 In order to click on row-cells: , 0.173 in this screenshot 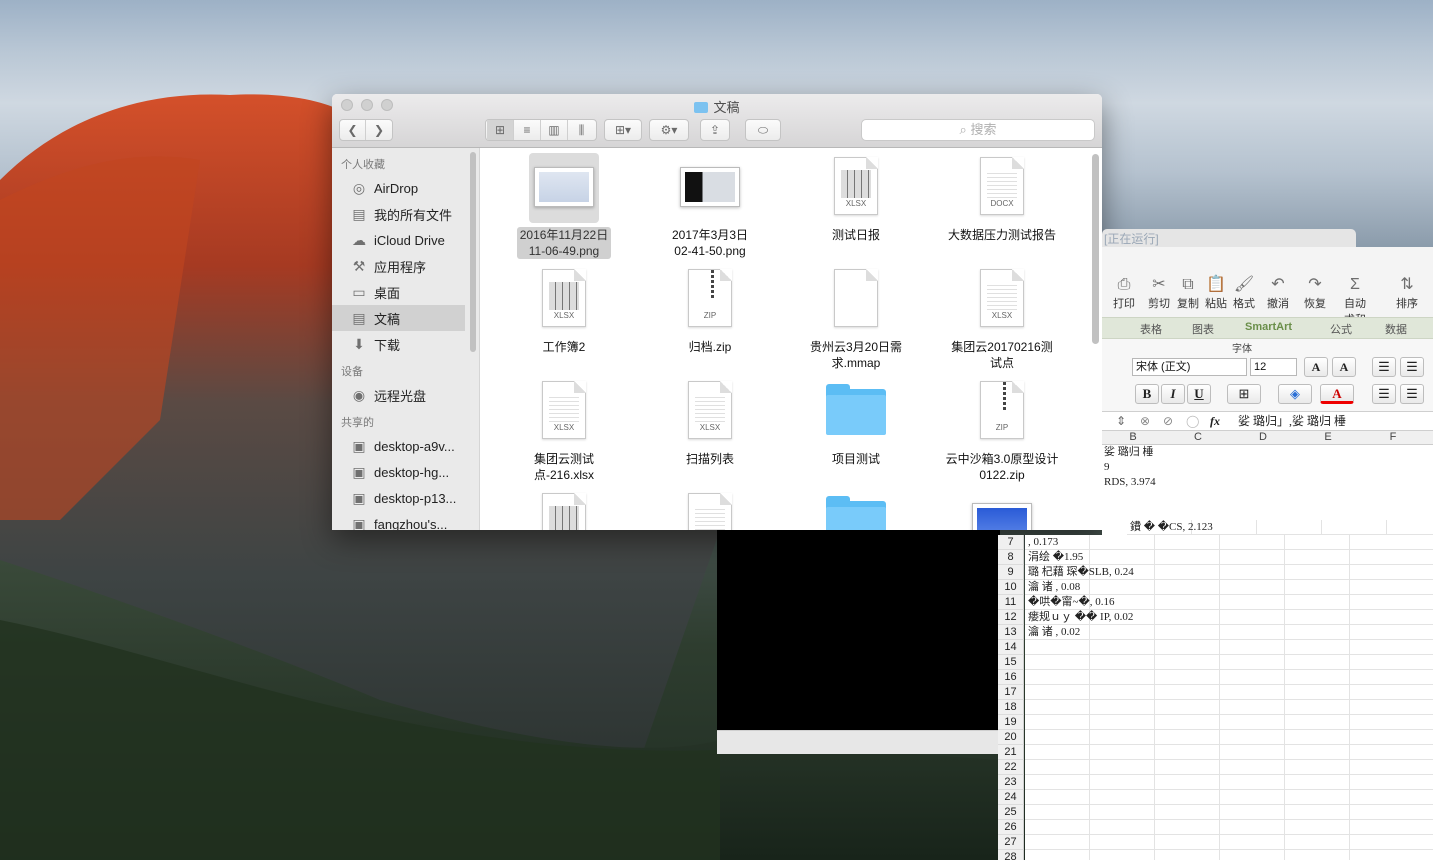, I will do `click(1229, 542)`.